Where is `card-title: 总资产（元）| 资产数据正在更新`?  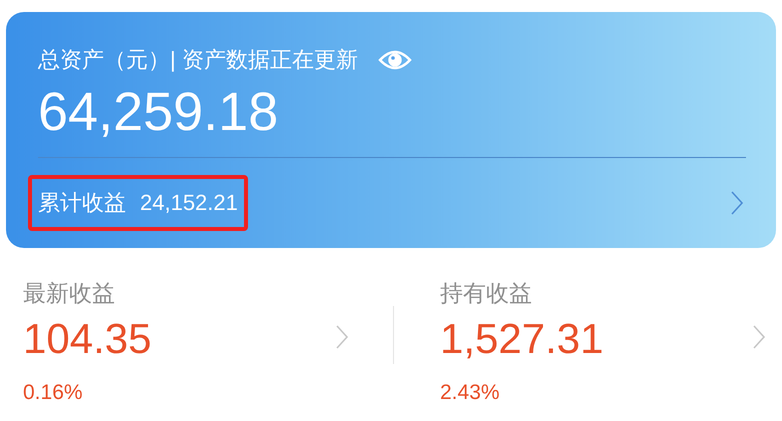
card-title: 总资产（元）| 资产数据正在更新 is located at coordinates (198, 60).